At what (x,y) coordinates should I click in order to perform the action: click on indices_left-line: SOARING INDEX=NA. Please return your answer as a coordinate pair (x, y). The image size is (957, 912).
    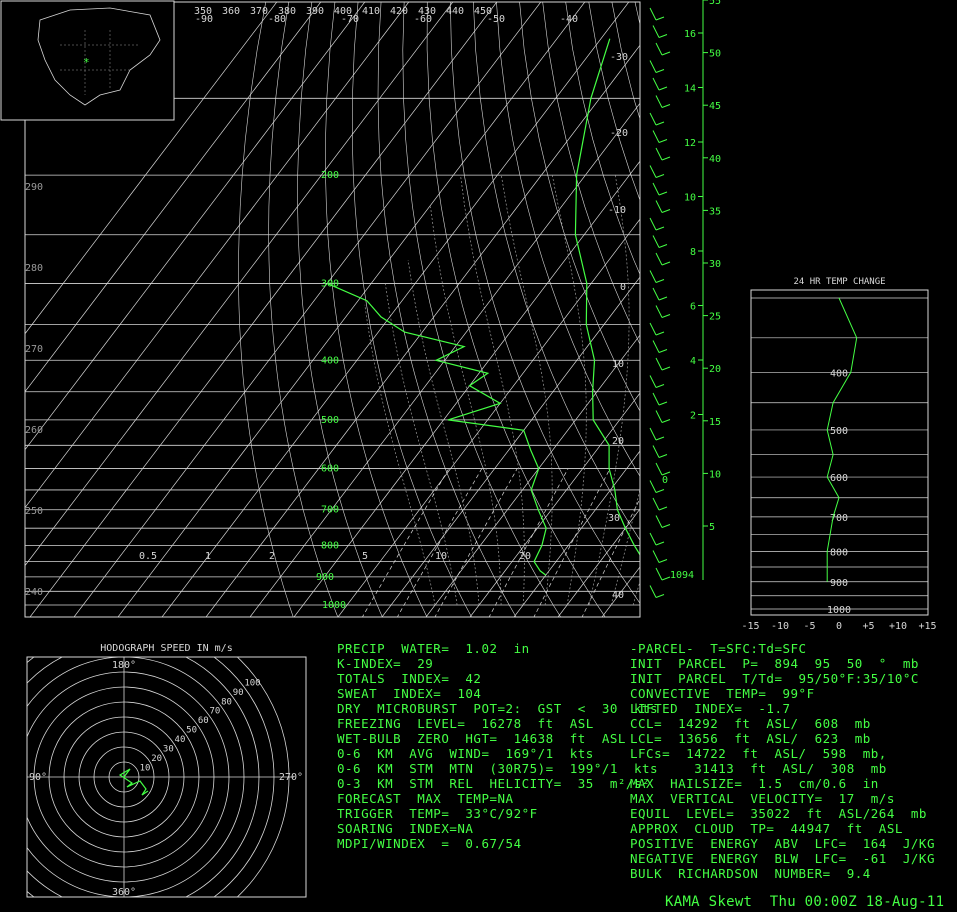
    Looking at the image, I should click on (405, 828).